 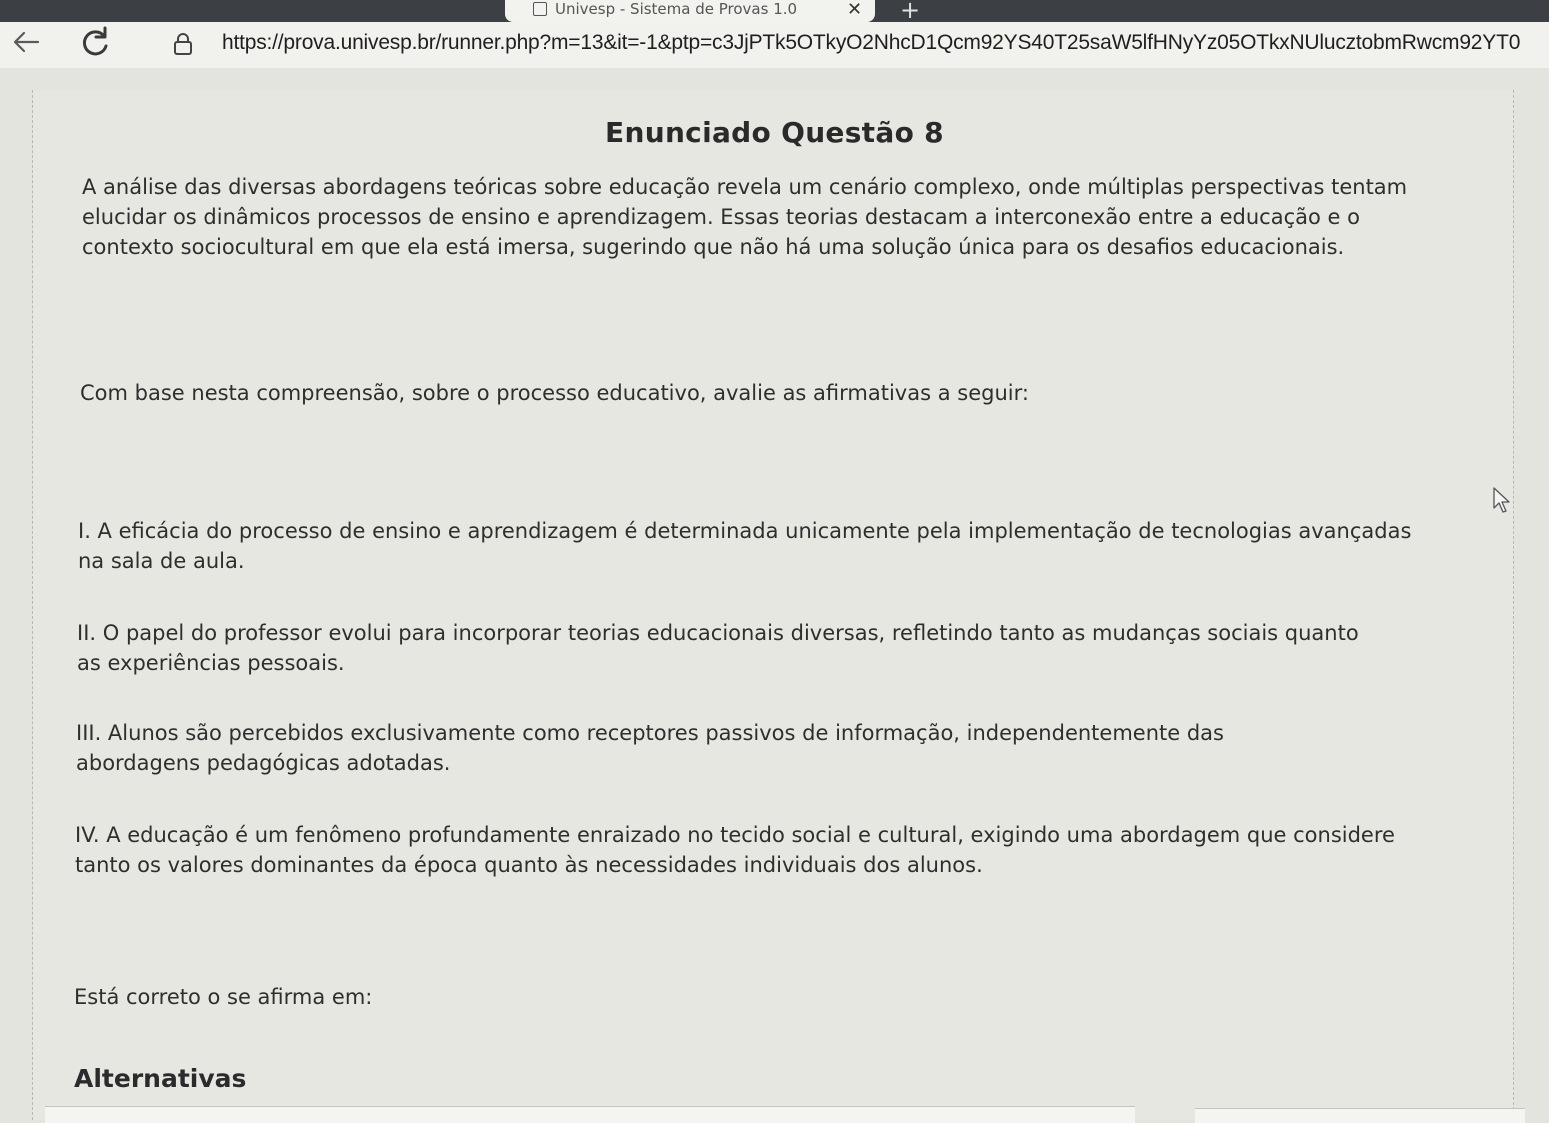 What do you see at coordinates (26, 42) in the screenshot?
I see `back-arrow-icon` at bounding box center [26, 42].